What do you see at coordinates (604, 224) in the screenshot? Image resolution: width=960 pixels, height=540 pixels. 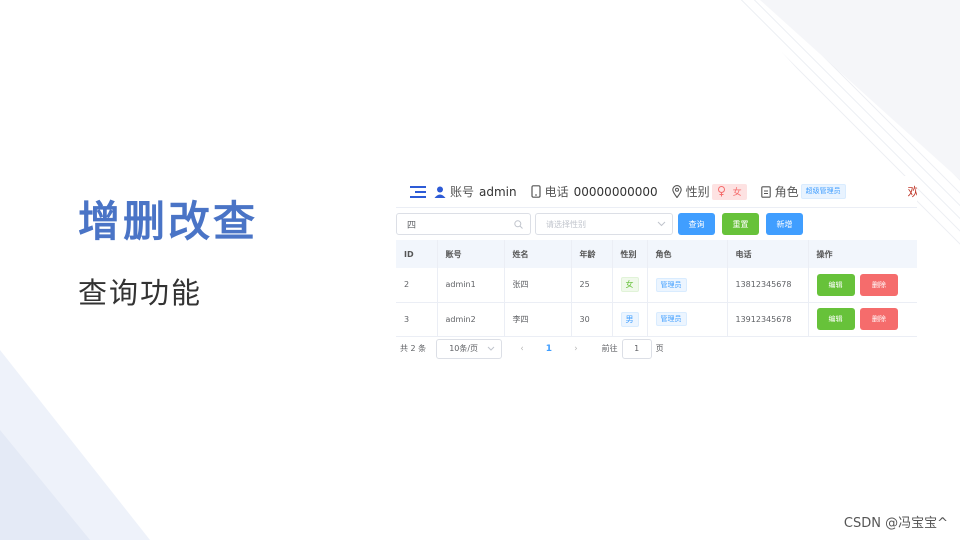 I see `gender-select: 请选择性别` at bounding box center [604, 224].